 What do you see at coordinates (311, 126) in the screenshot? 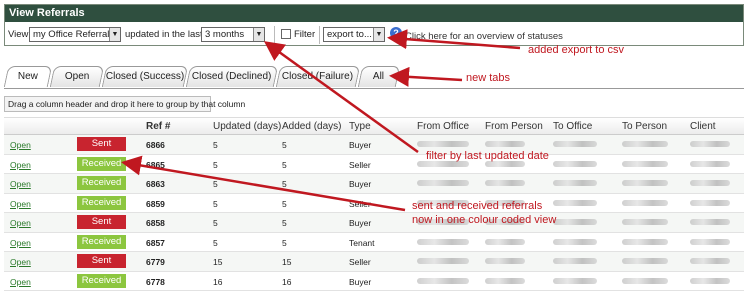
I see `column-header-added: Added (days)` at bounding box center [311, 126].